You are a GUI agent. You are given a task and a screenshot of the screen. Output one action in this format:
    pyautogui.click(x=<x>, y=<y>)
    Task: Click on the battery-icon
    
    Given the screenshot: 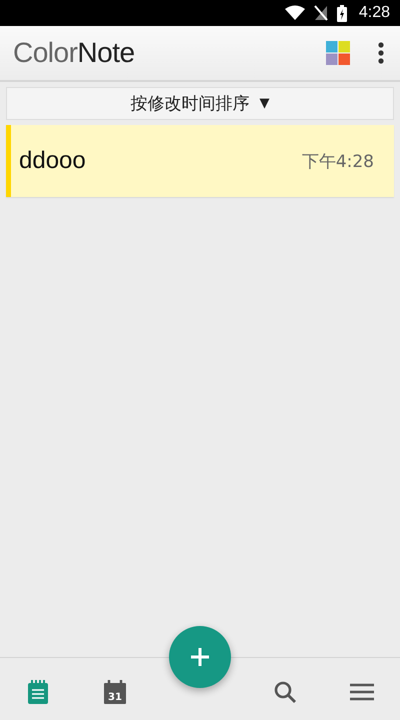 What is the action you would take?
    pyautogui.click(x=341, y=13)
    